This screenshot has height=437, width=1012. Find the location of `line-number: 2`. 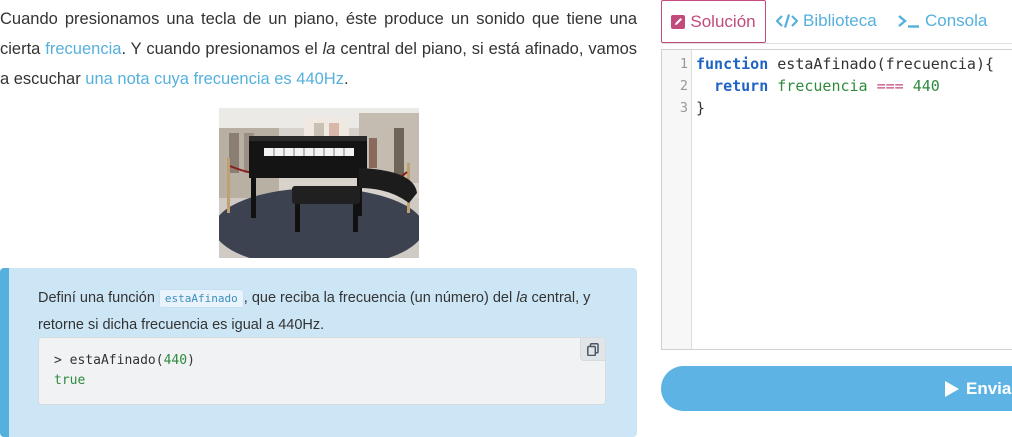

line-number: 2 is located at coordinates (683, 86).